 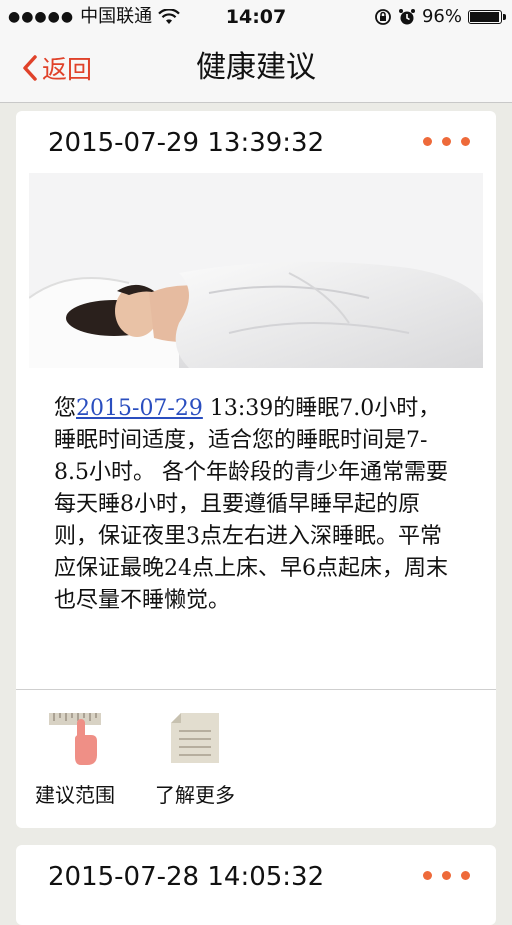 I want to click on status-bar: ●●●●● 中国联通 14:07 96%, so click(x=256, y=17).